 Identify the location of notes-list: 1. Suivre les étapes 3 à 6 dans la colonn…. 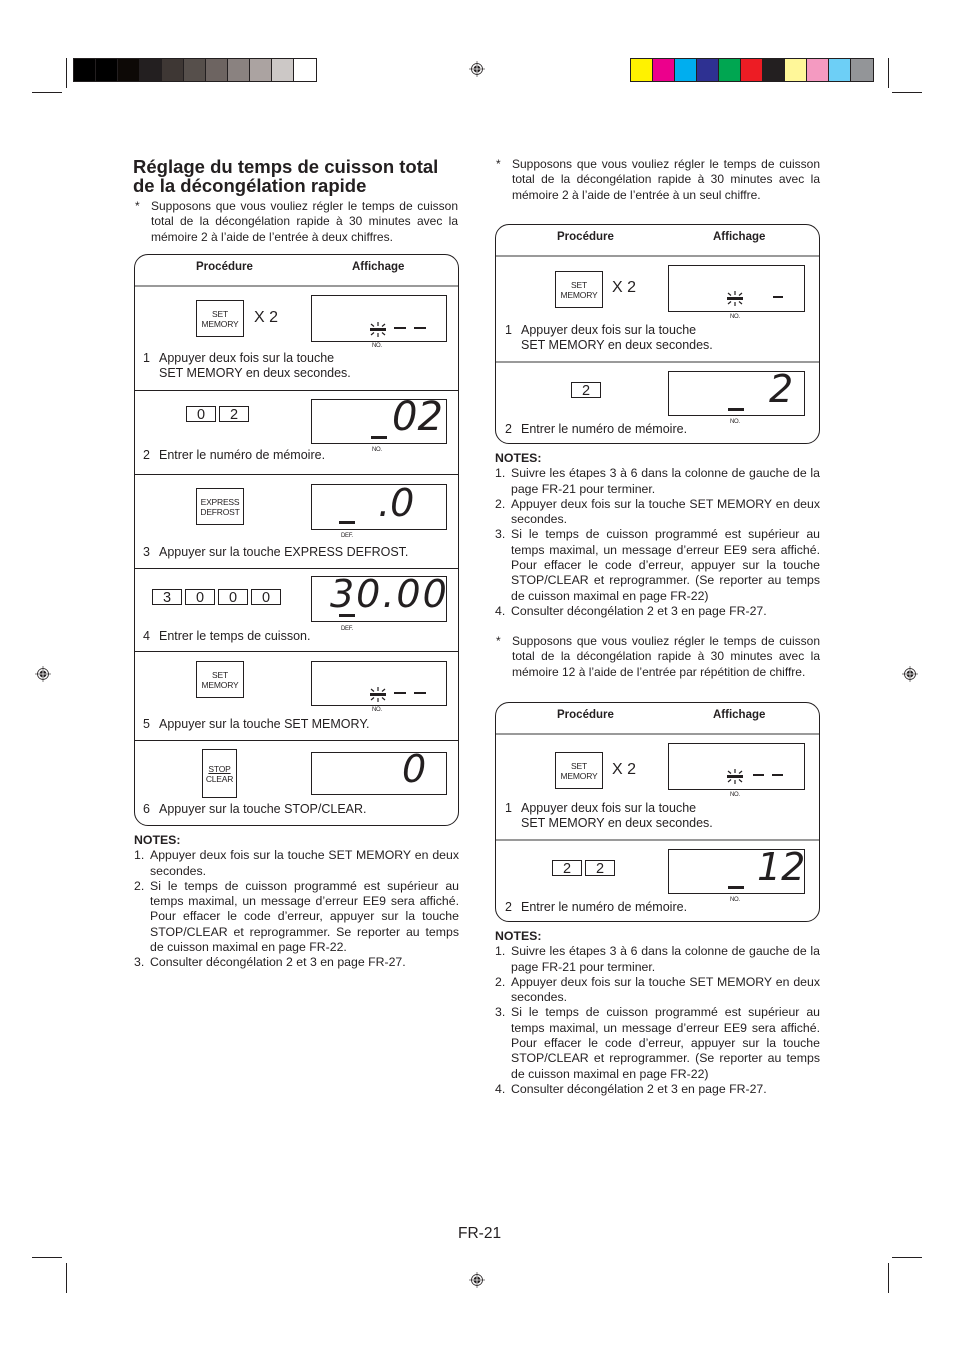
(657, 542).